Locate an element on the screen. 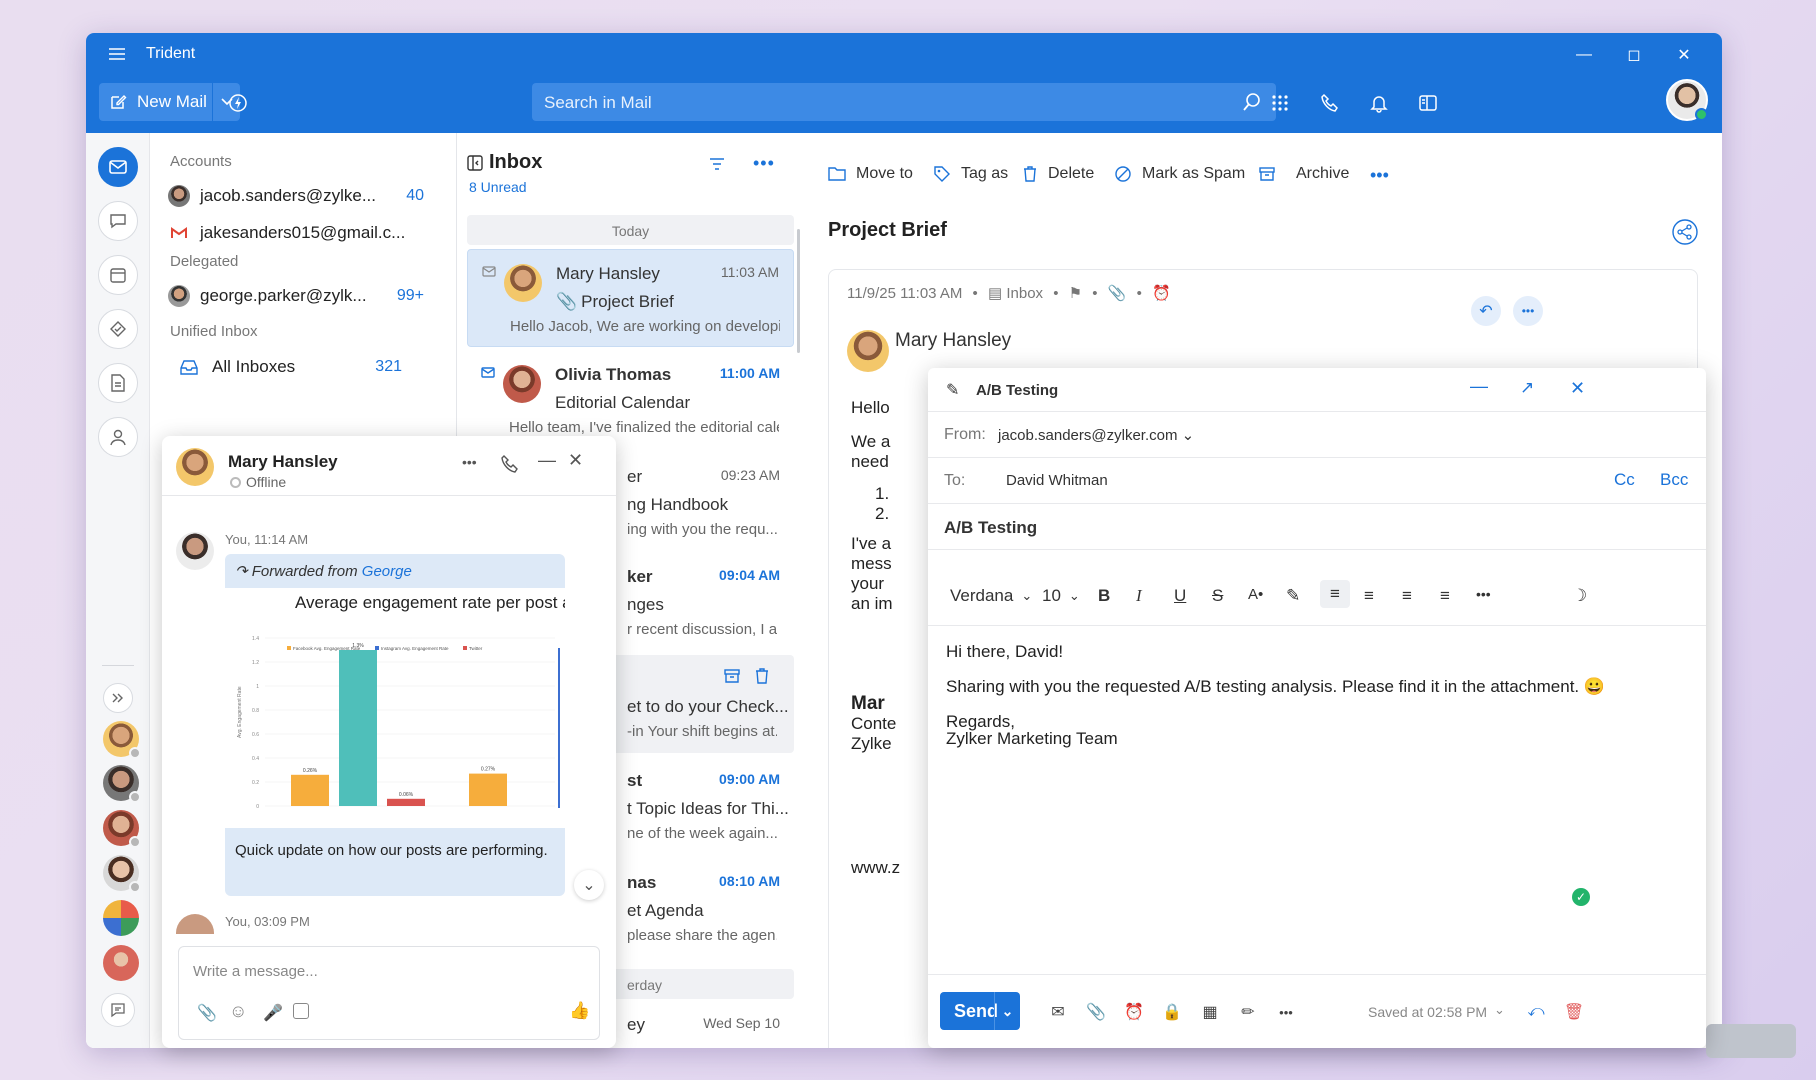 The image size is (1816, 1080). call-icon is located at coordinates (510, 464).